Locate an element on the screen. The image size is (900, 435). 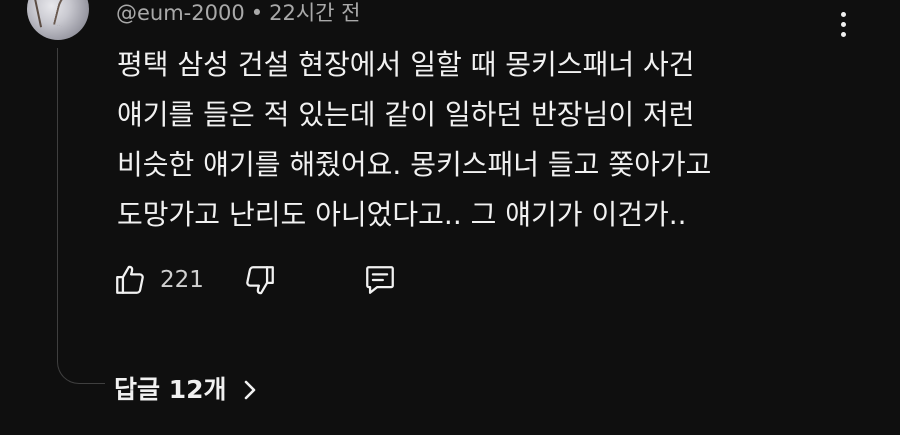
more-vert-icon is located at coordinates (843, 24).